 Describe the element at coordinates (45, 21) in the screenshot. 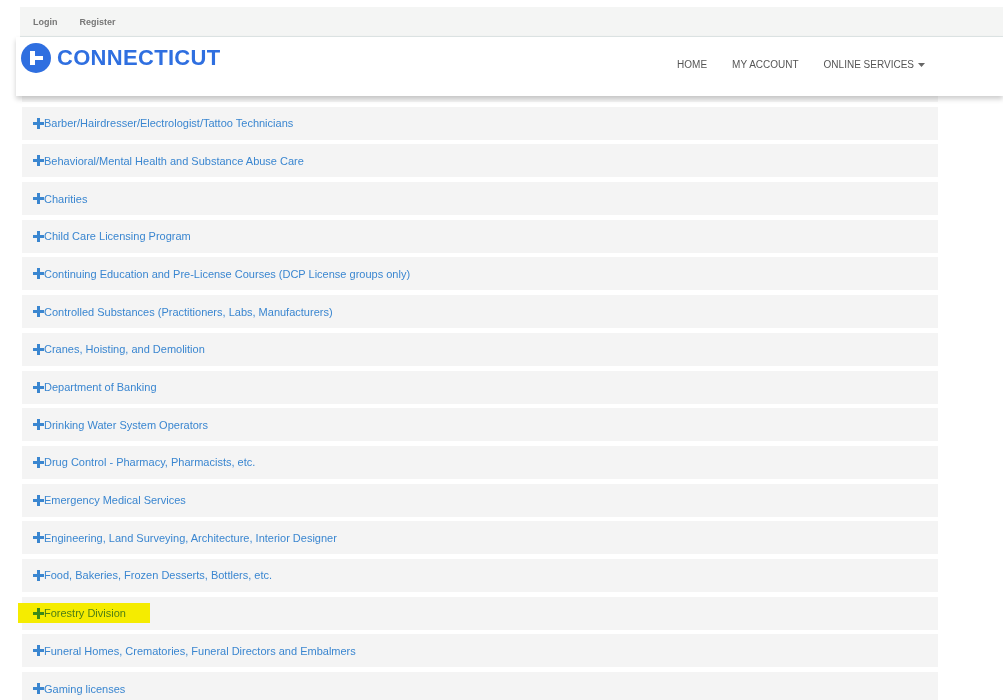

I see `top-link: Login` at that location.